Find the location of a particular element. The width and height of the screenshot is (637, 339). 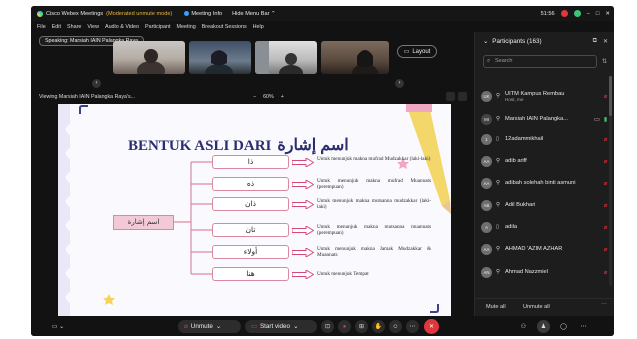

people-button: ♟ is located at coordinates (543, 326).